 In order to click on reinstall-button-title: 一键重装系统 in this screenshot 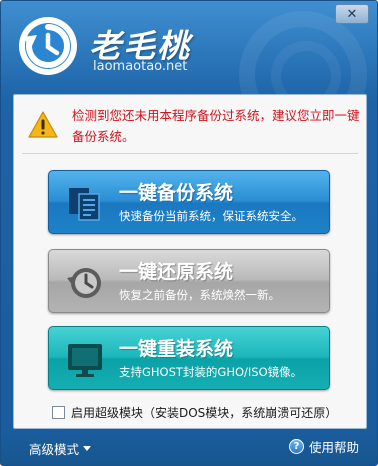, I will do `click(176, 349)`.